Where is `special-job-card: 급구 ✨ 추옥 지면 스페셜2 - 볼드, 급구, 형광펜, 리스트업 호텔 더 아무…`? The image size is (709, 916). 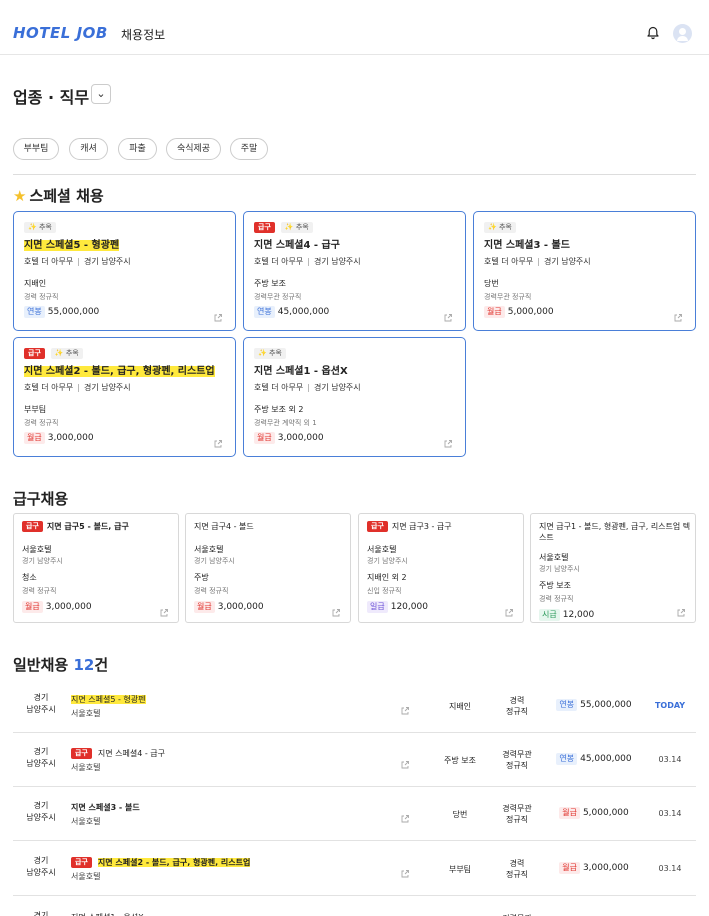 special-job-card: 급구 ✨ 추옥 지면 스페셜2 - 볼드, 급구, 형광펜, 리스트업 호텔 더 아무… is located at coordinates (124, 397).